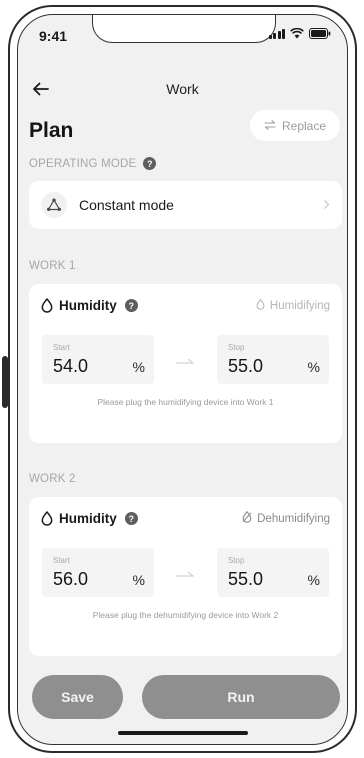 The width and height of the screenshot is (364, 758). What do you see at coordinates (185, 518) in the screenshot?
I see `work-2-header: Humidity ? Dehumidifying` at bounding box center [185, 518].